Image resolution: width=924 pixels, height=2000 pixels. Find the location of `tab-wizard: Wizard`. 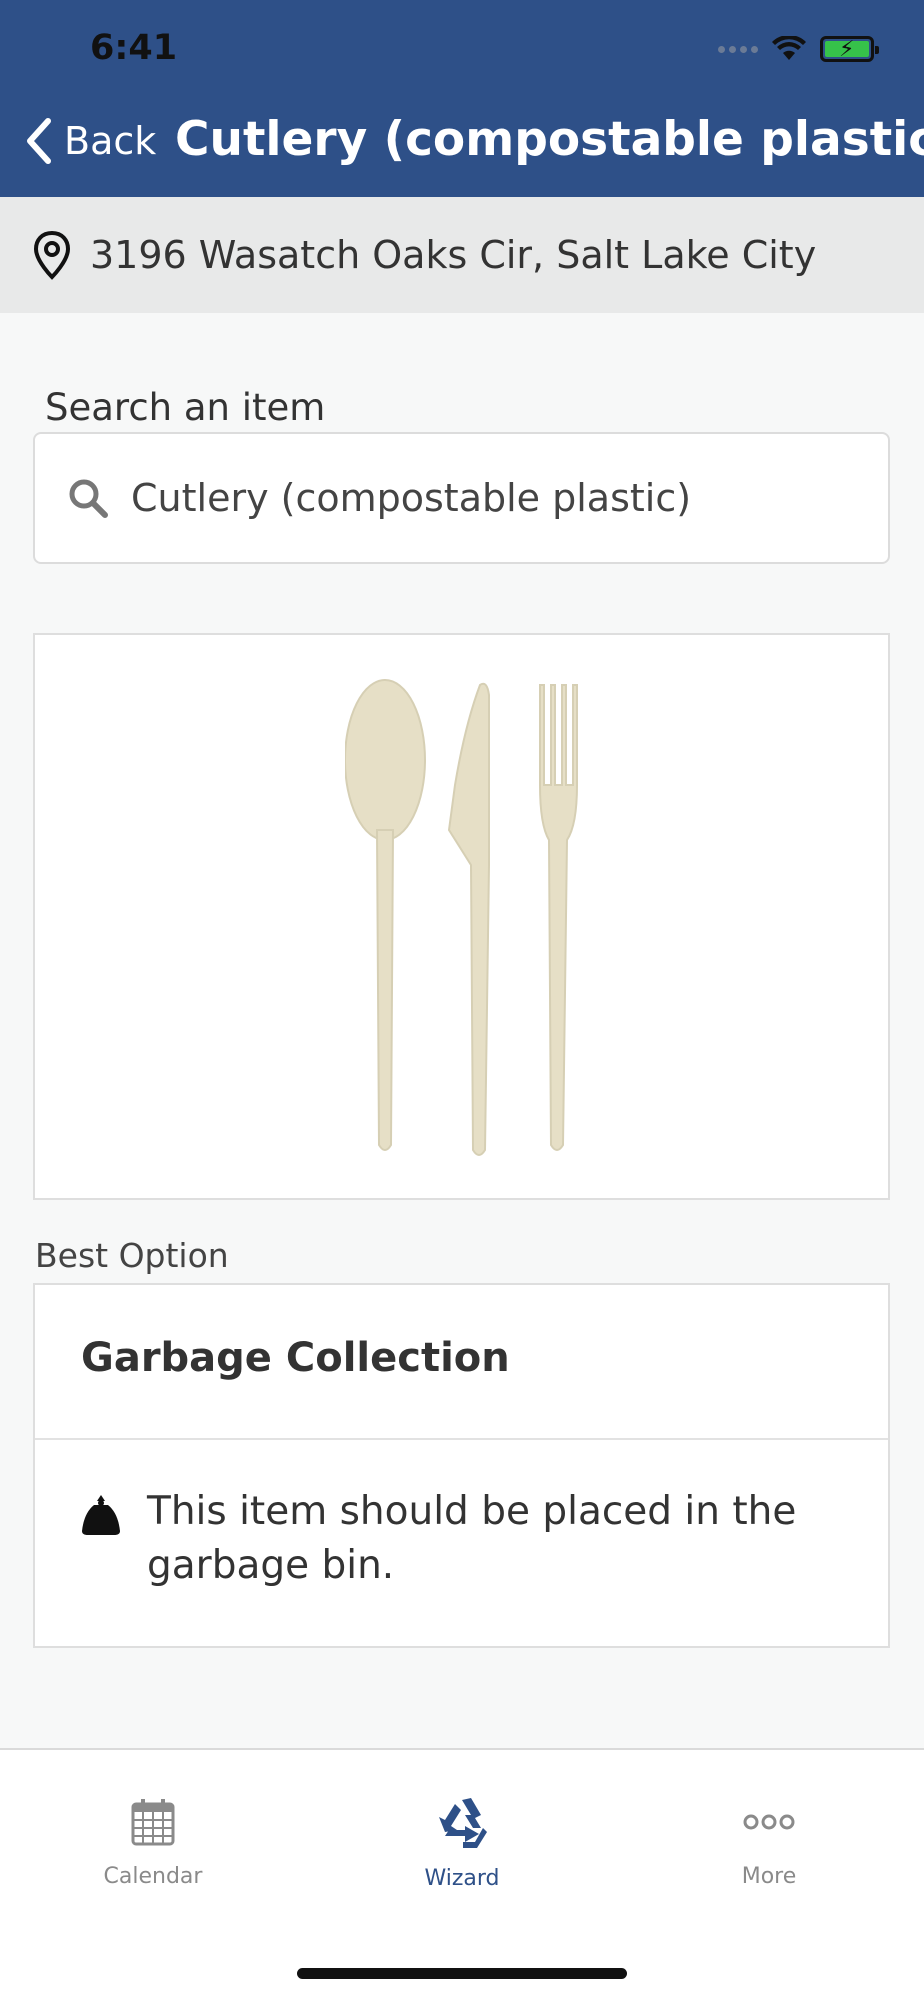

tab-wizard: Wizard is located at coordinates (462, 1844).